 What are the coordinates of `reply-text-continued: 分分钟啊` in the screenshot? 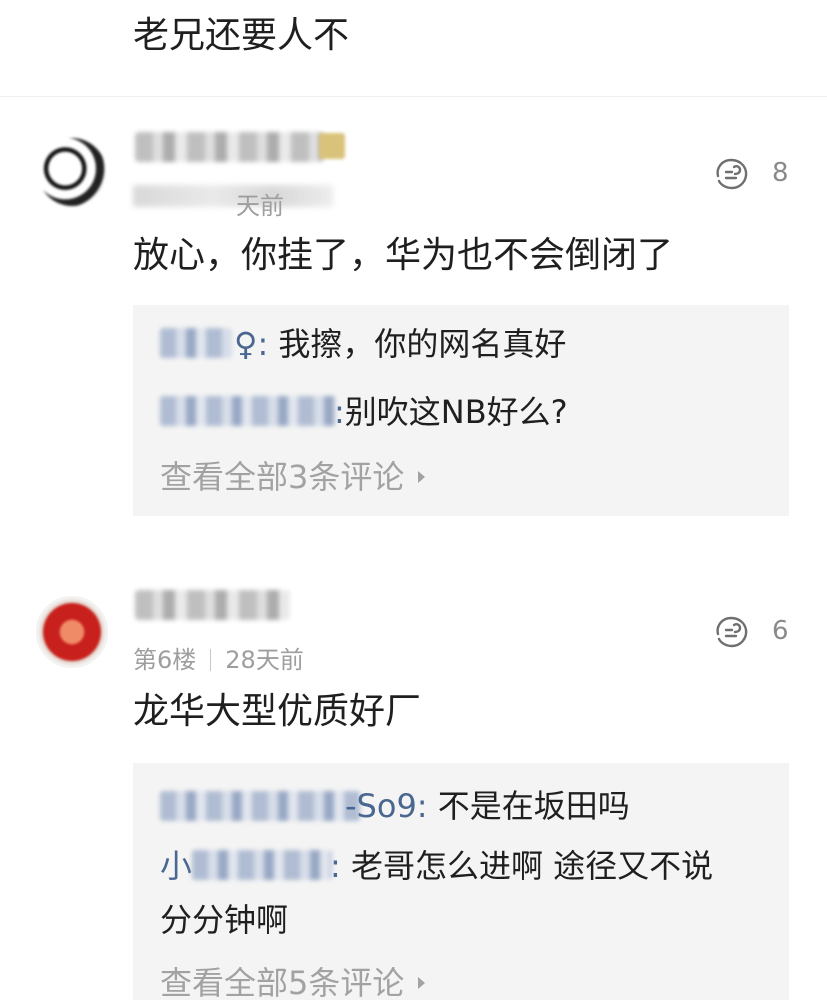 It's located at (224, 920).